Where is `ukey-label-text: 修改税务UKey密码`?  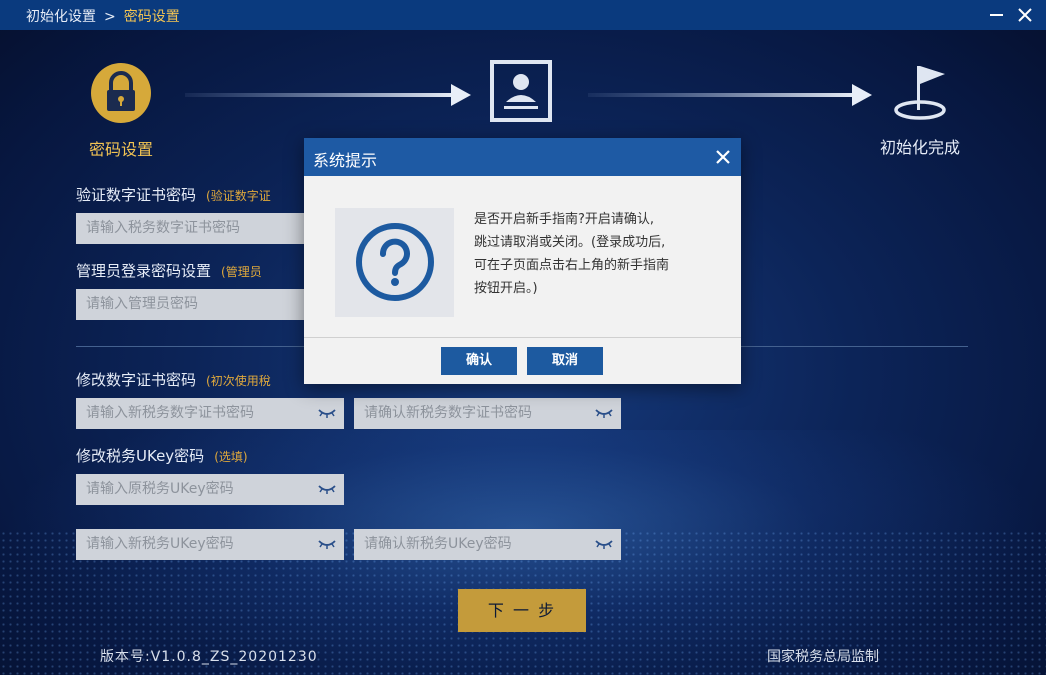 ukey-label-text: 修改税务UKey密码 is located at coordinates (140, 456).